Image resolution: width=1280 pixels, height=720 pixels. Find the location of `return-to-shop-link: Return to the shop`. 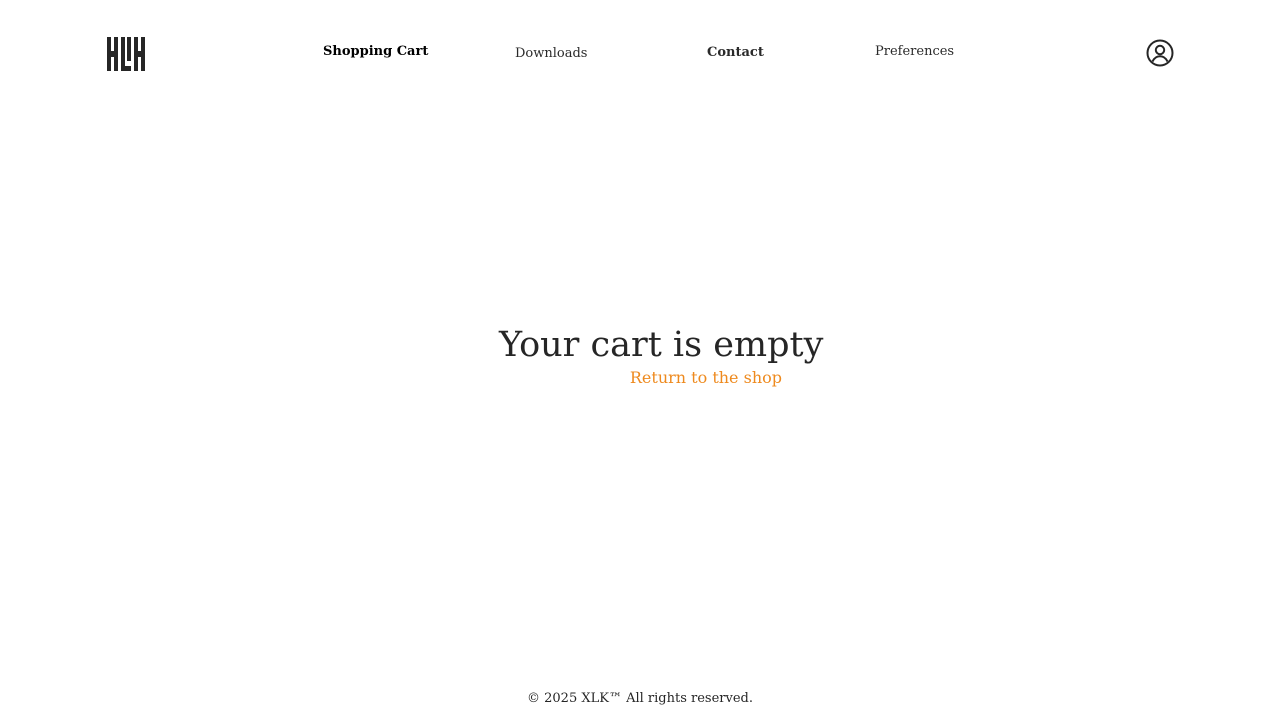

return-to-shop-link: Return to the shop is located at coordinates (706, 378).